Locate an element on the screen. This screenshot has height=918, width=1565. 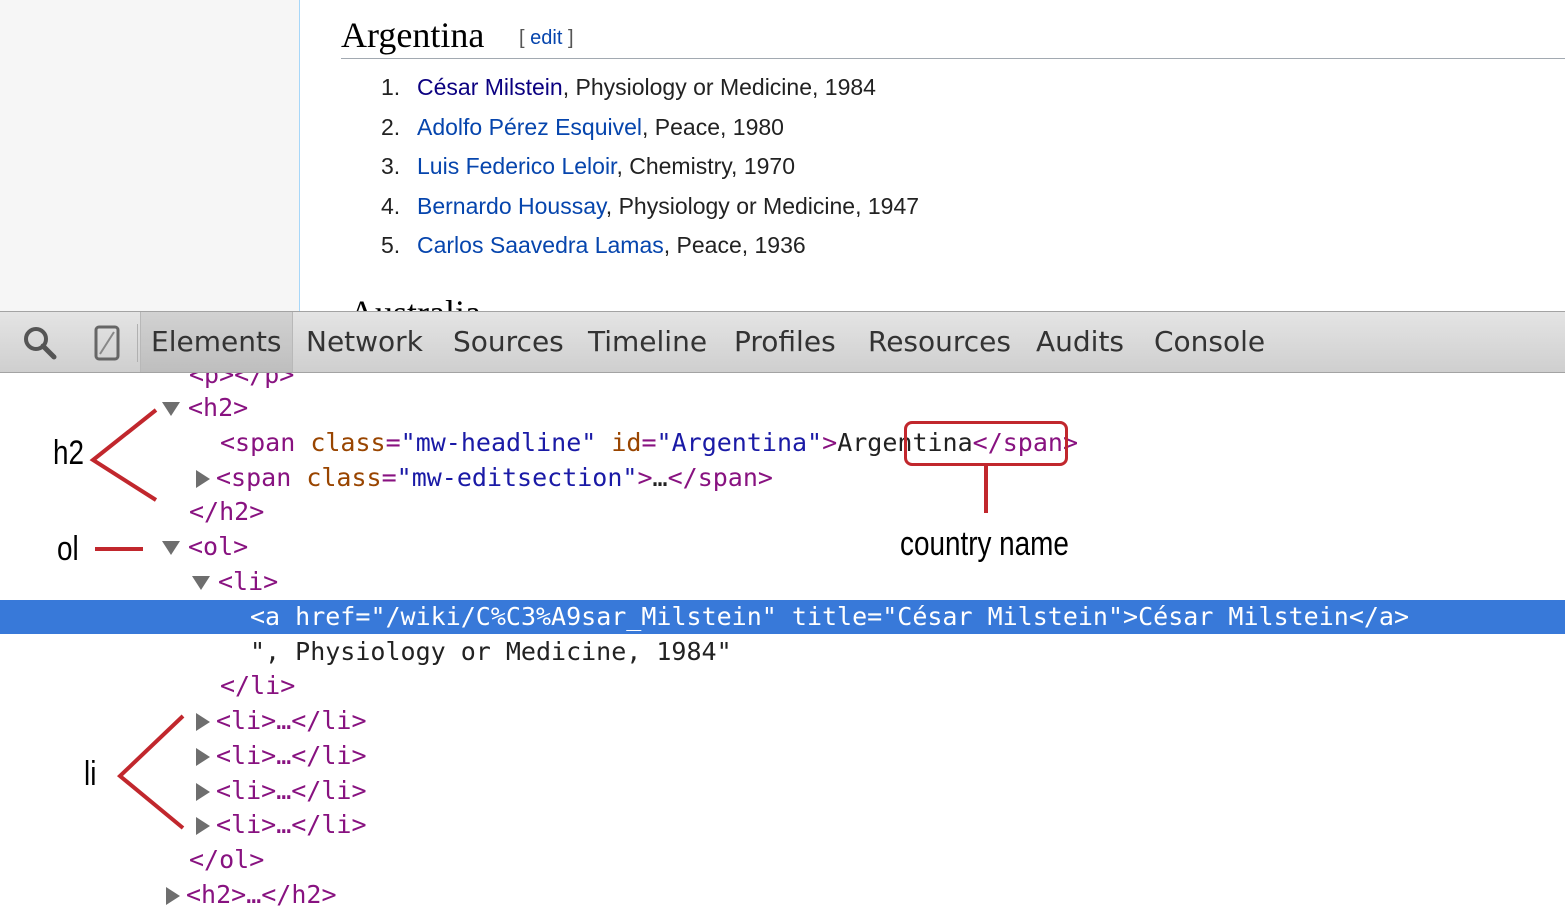
tag-text: <p></p> is located at coordinates (242, 381).